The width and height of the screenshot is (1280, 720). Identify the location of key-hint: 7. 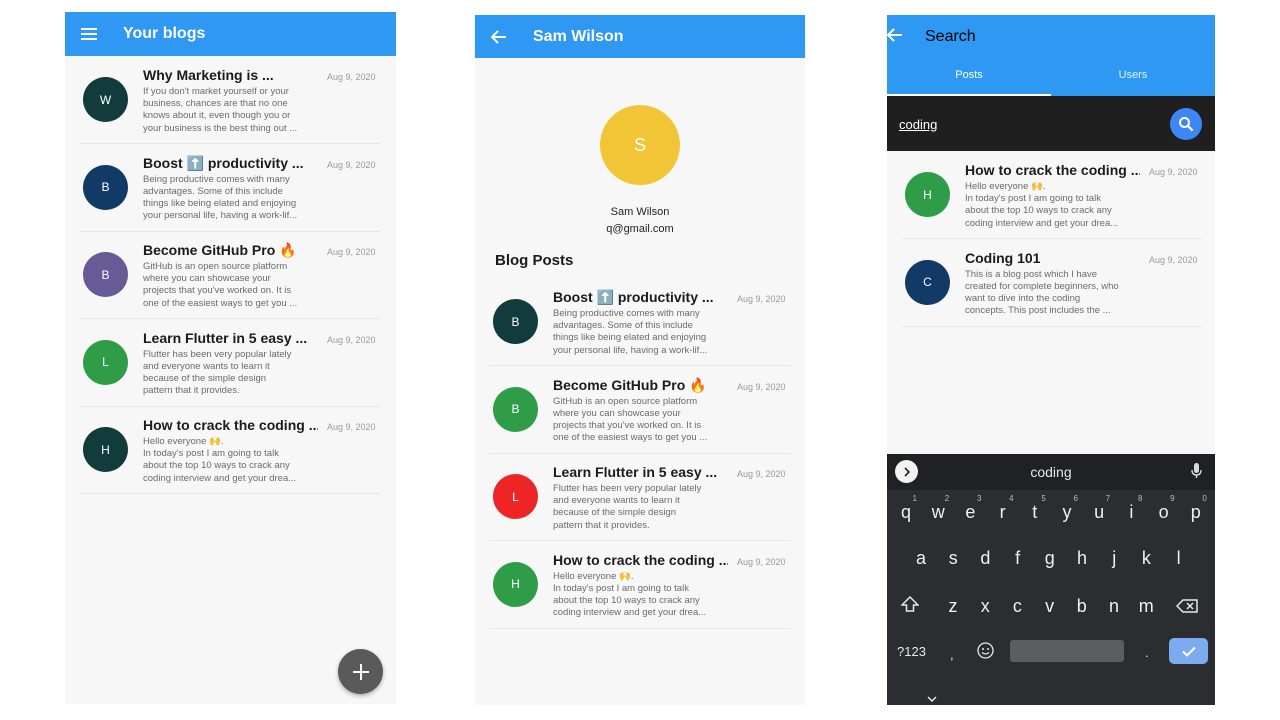
(1108, 498).